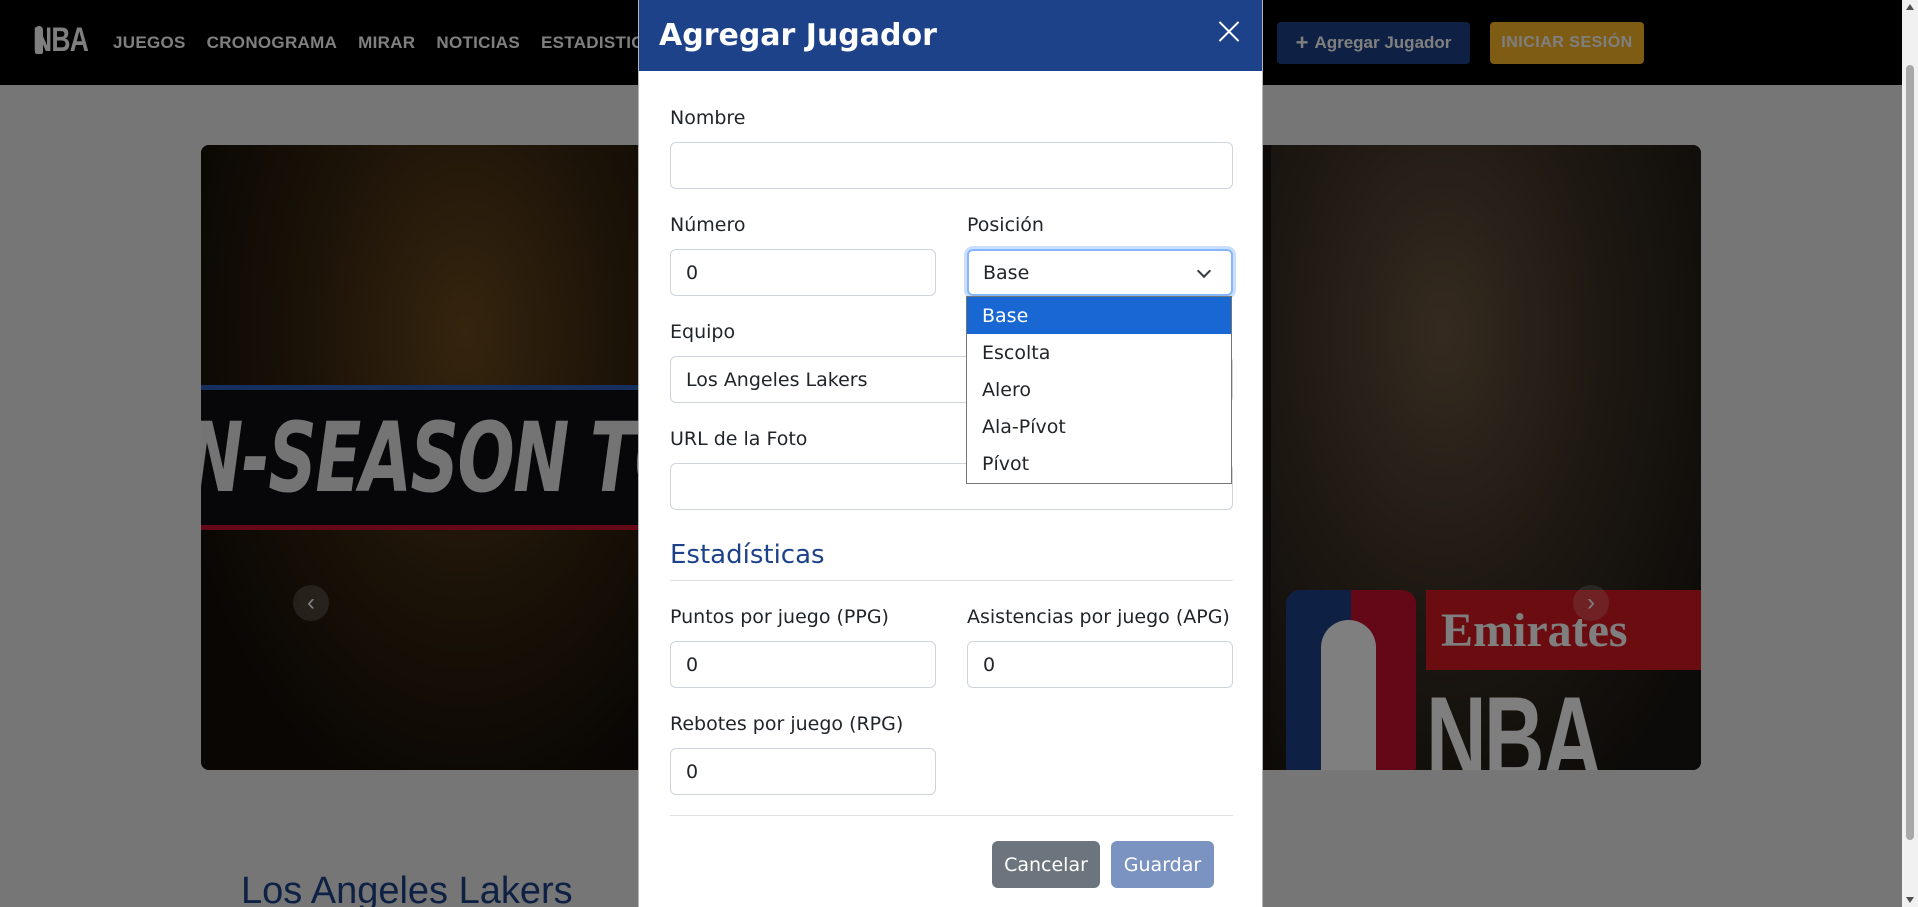 This screenshot has height=907, width=1918. I want to click on save-button: Guardar, so click(1162, 864).